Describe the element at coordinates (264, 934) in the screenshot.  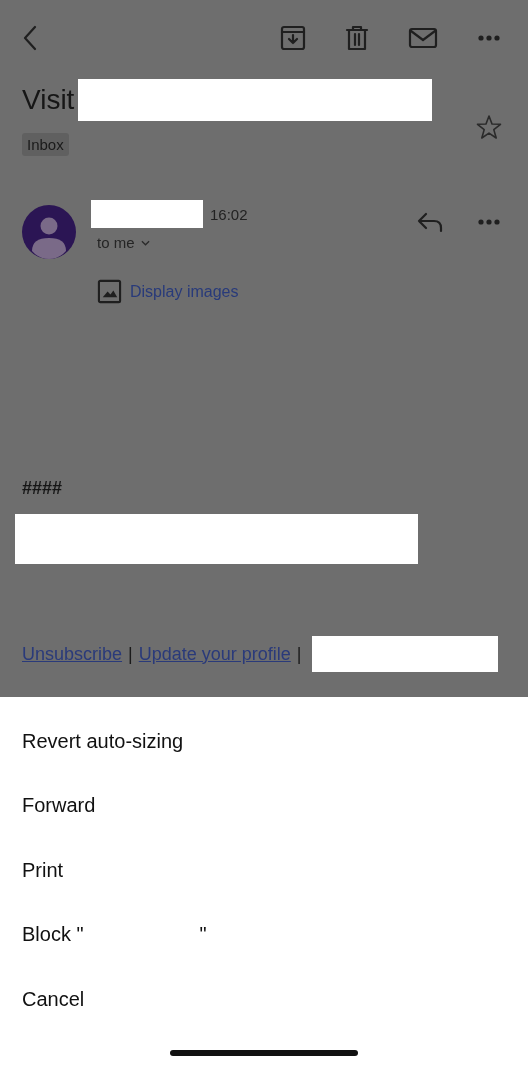
I see `menu-item: Block " "` at that location.